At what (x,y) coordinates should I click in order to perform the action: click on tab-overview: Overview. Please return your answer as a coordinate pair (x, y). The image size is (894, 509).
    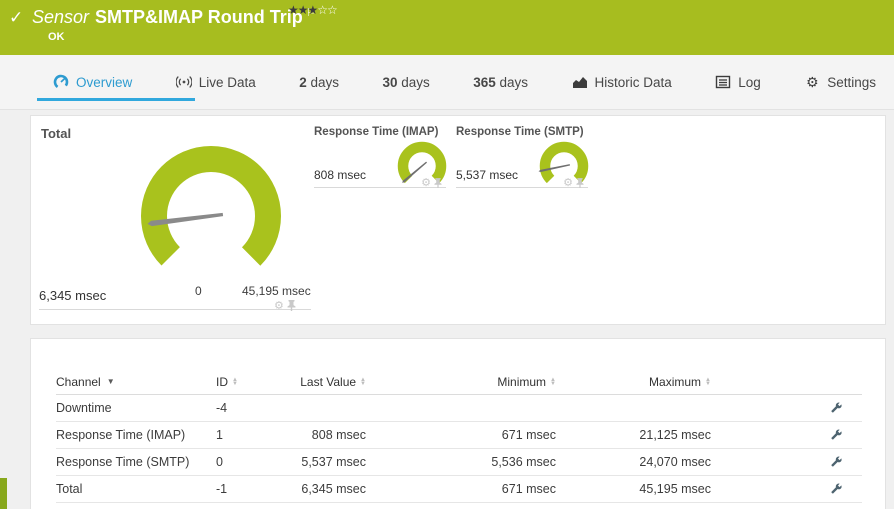
    Looking at the image, I should click on (116, 82).